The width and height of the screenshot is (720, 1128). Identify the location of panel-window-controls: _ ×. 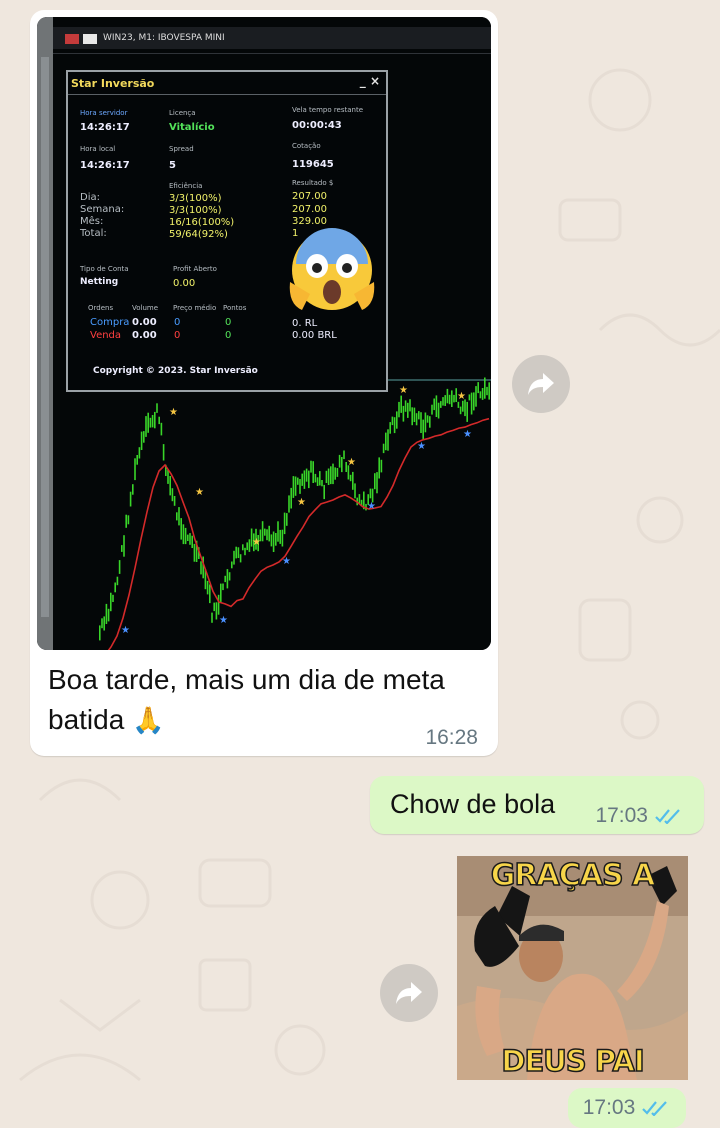
(370, 81).